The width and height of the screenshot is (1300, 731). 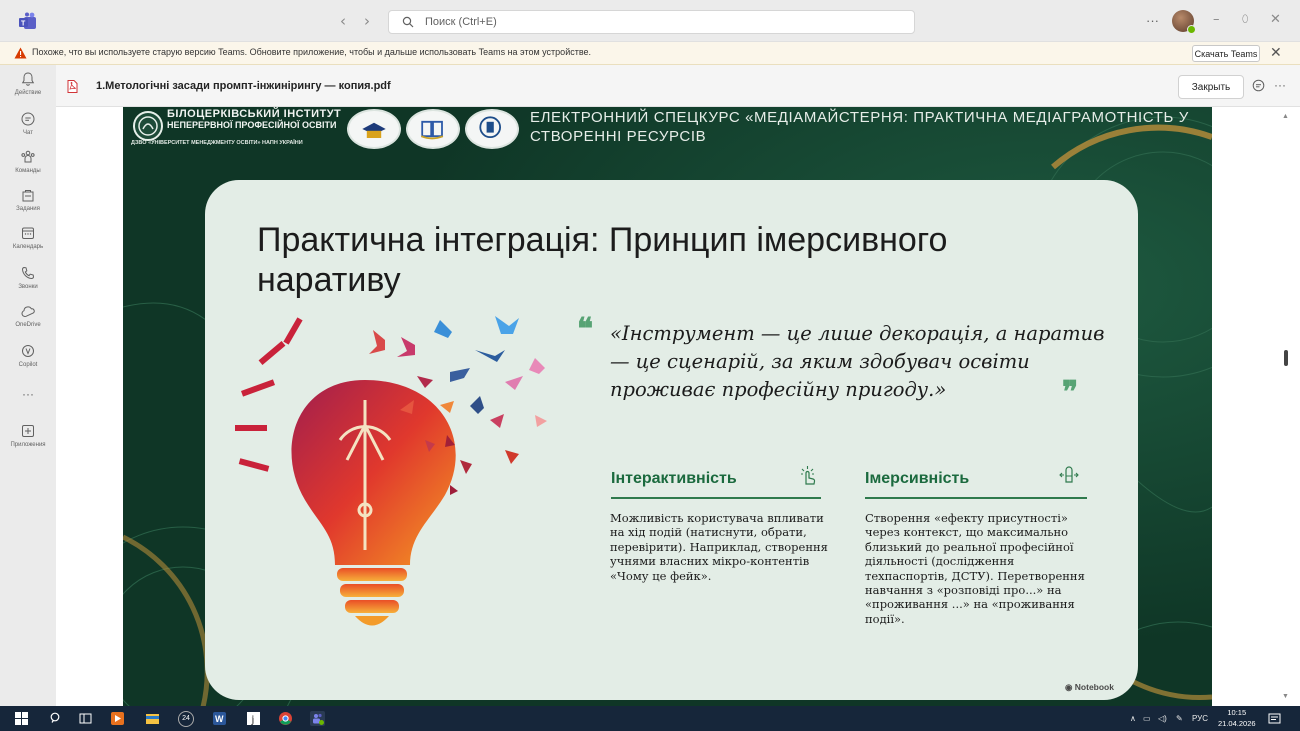 I want to click on svg-text: T, so click(x=23, y=24).